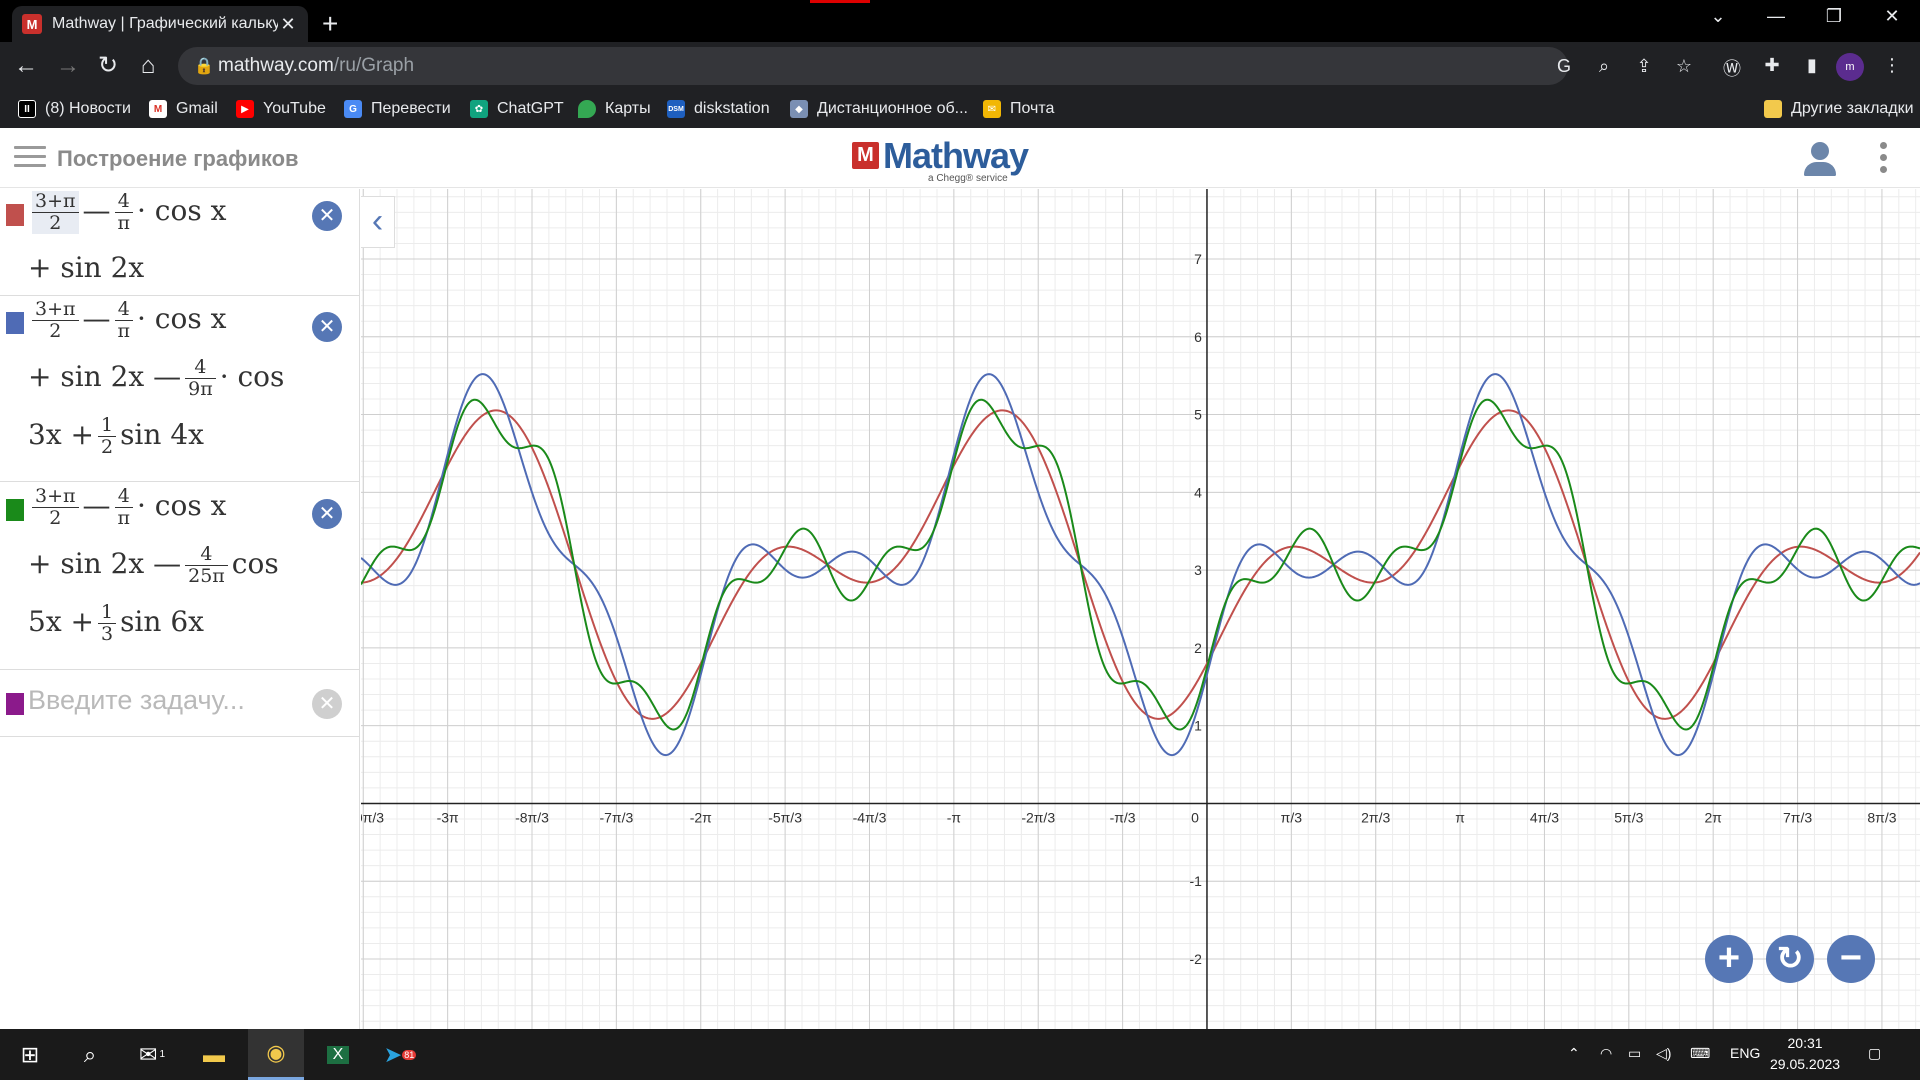 This screenshot has width=1920, height=1080. Describe the element at coordinates (1850, 67) in the screenshot. I see `profile-avatar: m` at that location.